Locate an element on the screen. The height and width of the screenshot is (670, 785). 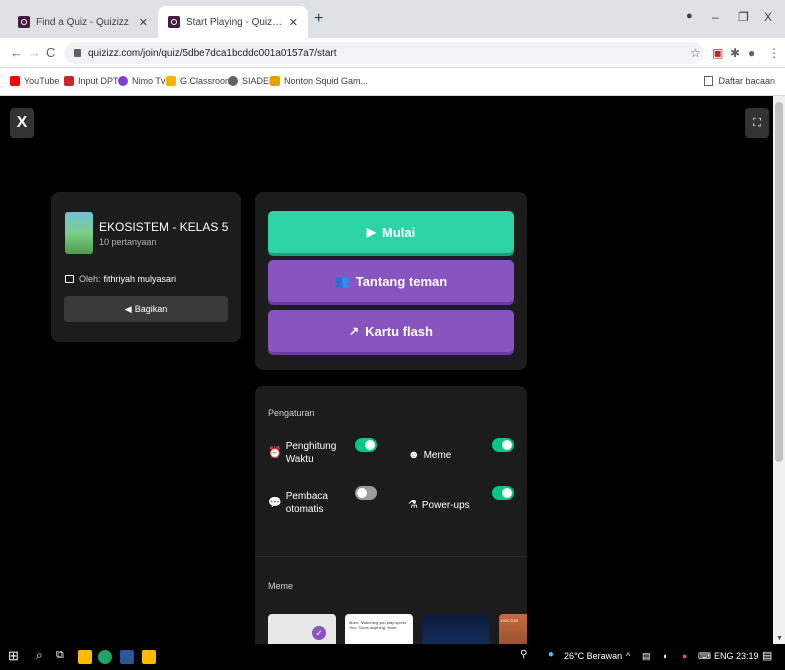
bookmark-label: YouTube is located at coordinates (42, 81).